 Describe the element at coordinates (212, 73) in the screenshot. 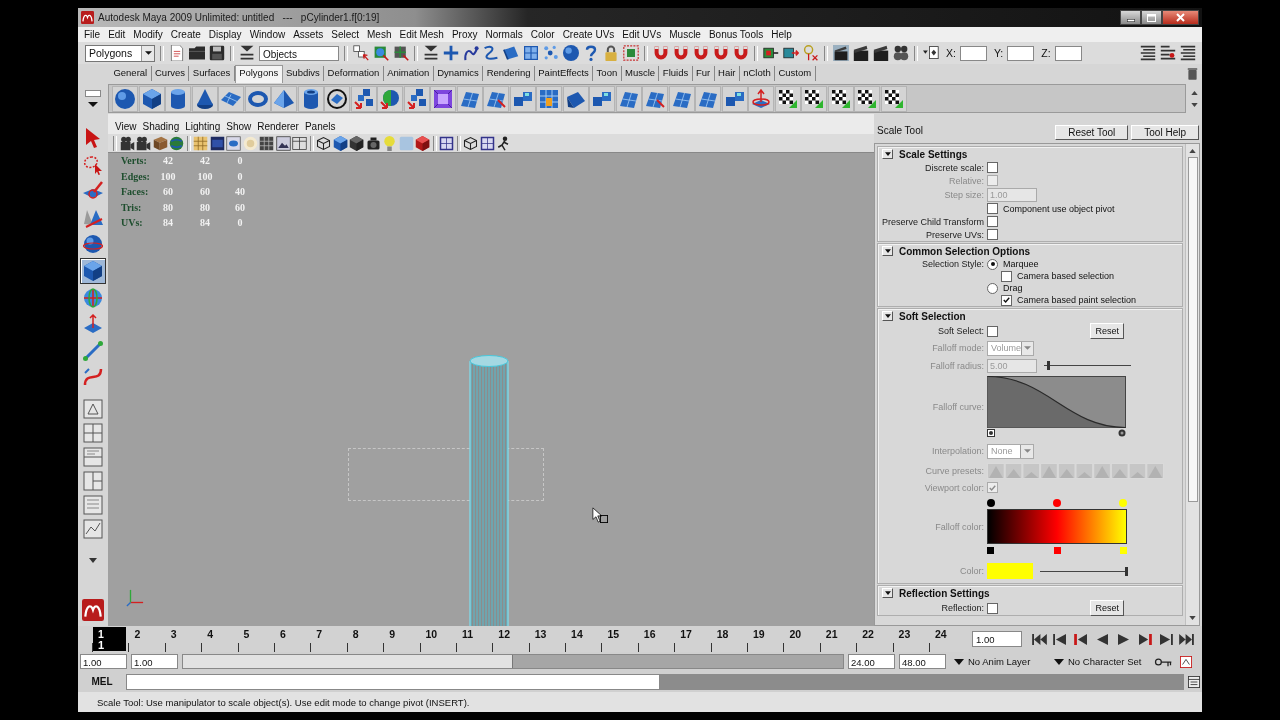

I see `shelf-tab: Surfaces` at that location.